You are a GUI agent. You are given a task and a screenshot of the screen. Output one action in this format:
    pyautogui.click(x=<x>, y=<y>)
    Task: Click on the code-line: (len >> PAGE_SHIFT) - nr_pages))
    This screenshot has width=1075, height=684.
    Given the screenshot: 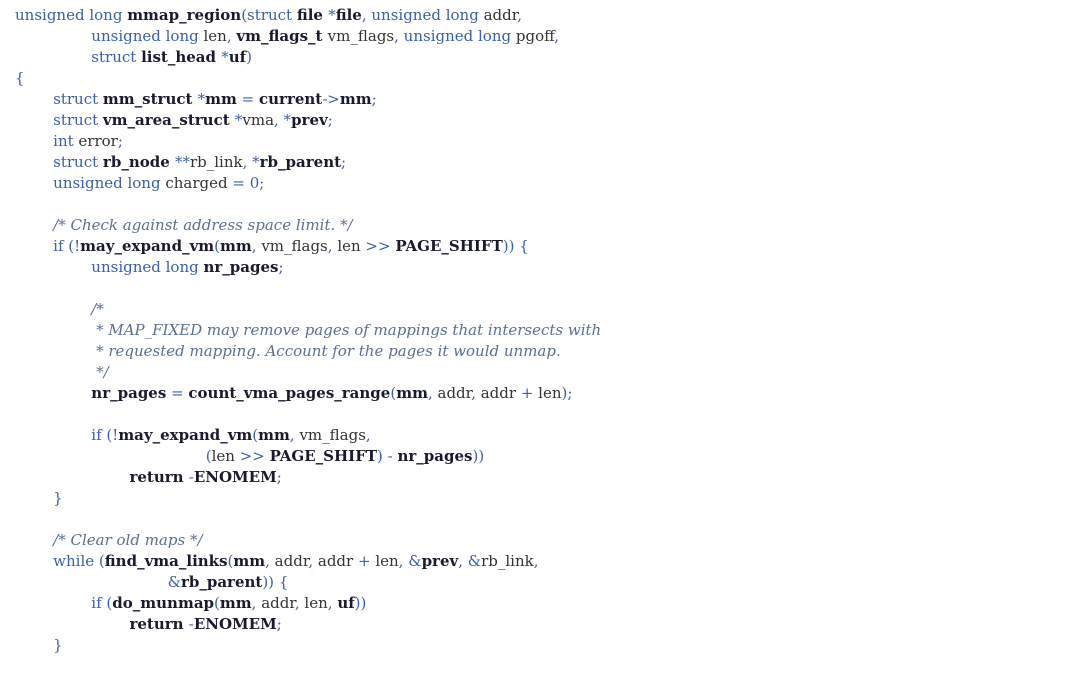 What is the action you would take?
    pyautogui.click(x=540, y=456)
    